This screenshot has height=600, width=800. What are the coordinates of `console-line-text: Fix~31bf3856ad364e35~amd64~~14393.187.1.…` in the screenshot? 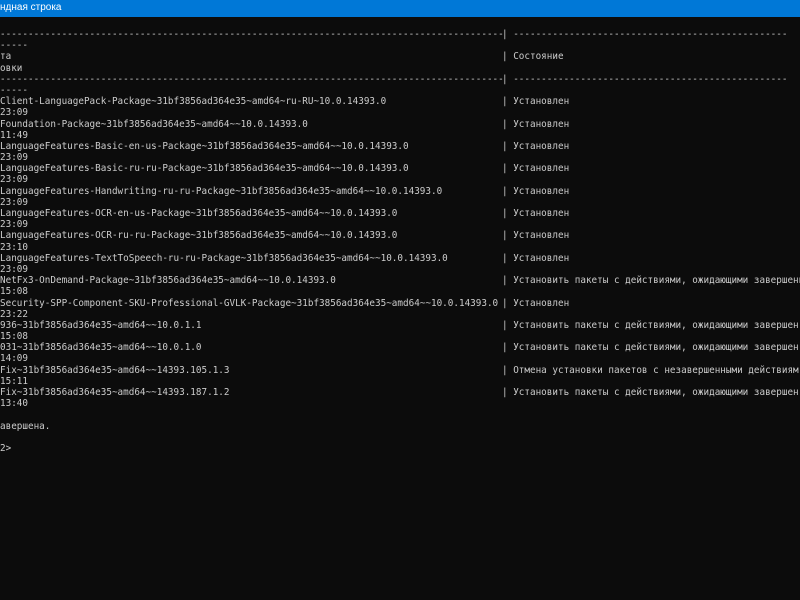 It's located at (115, 392).